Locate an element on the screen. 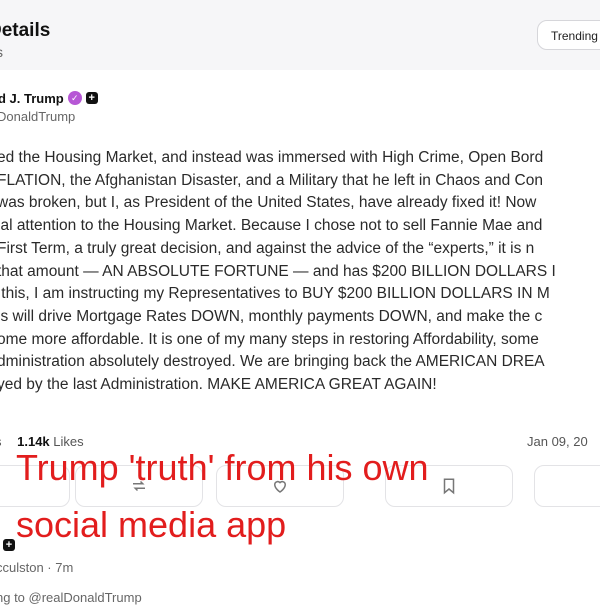 Image resolution: width=600 pixels, height=605 pixels. stats-prefix: s is located at coordinates (1, 441).